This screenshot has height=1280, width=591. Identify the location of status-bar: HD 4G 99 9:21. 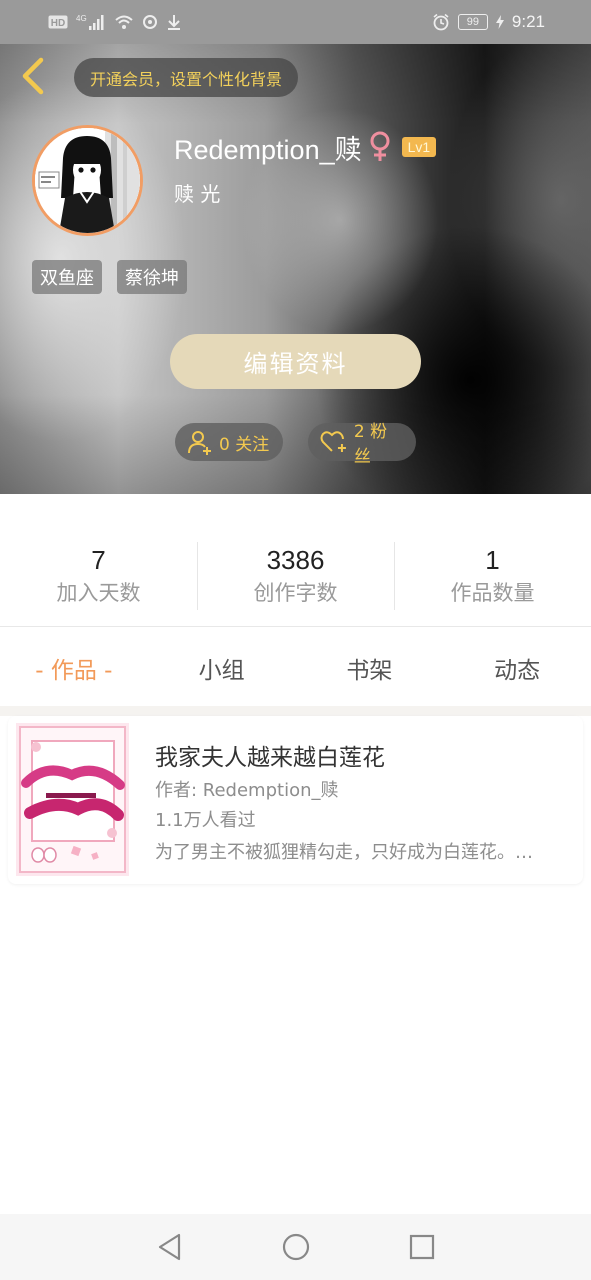
(295, 22).